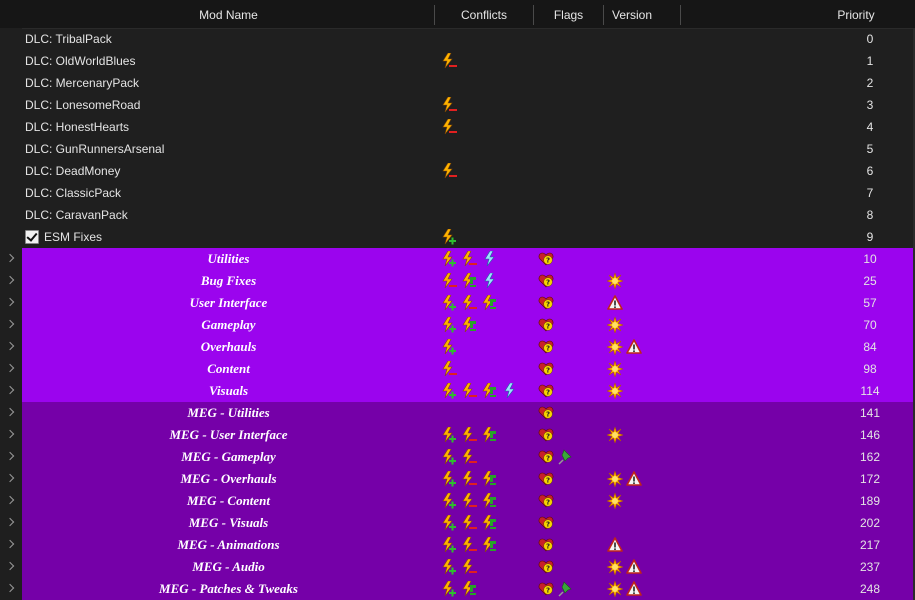  What do you see at coordinates (870, 479) in the screenshot?
I see `priority-value: 172` at bounding box center [870, 479].